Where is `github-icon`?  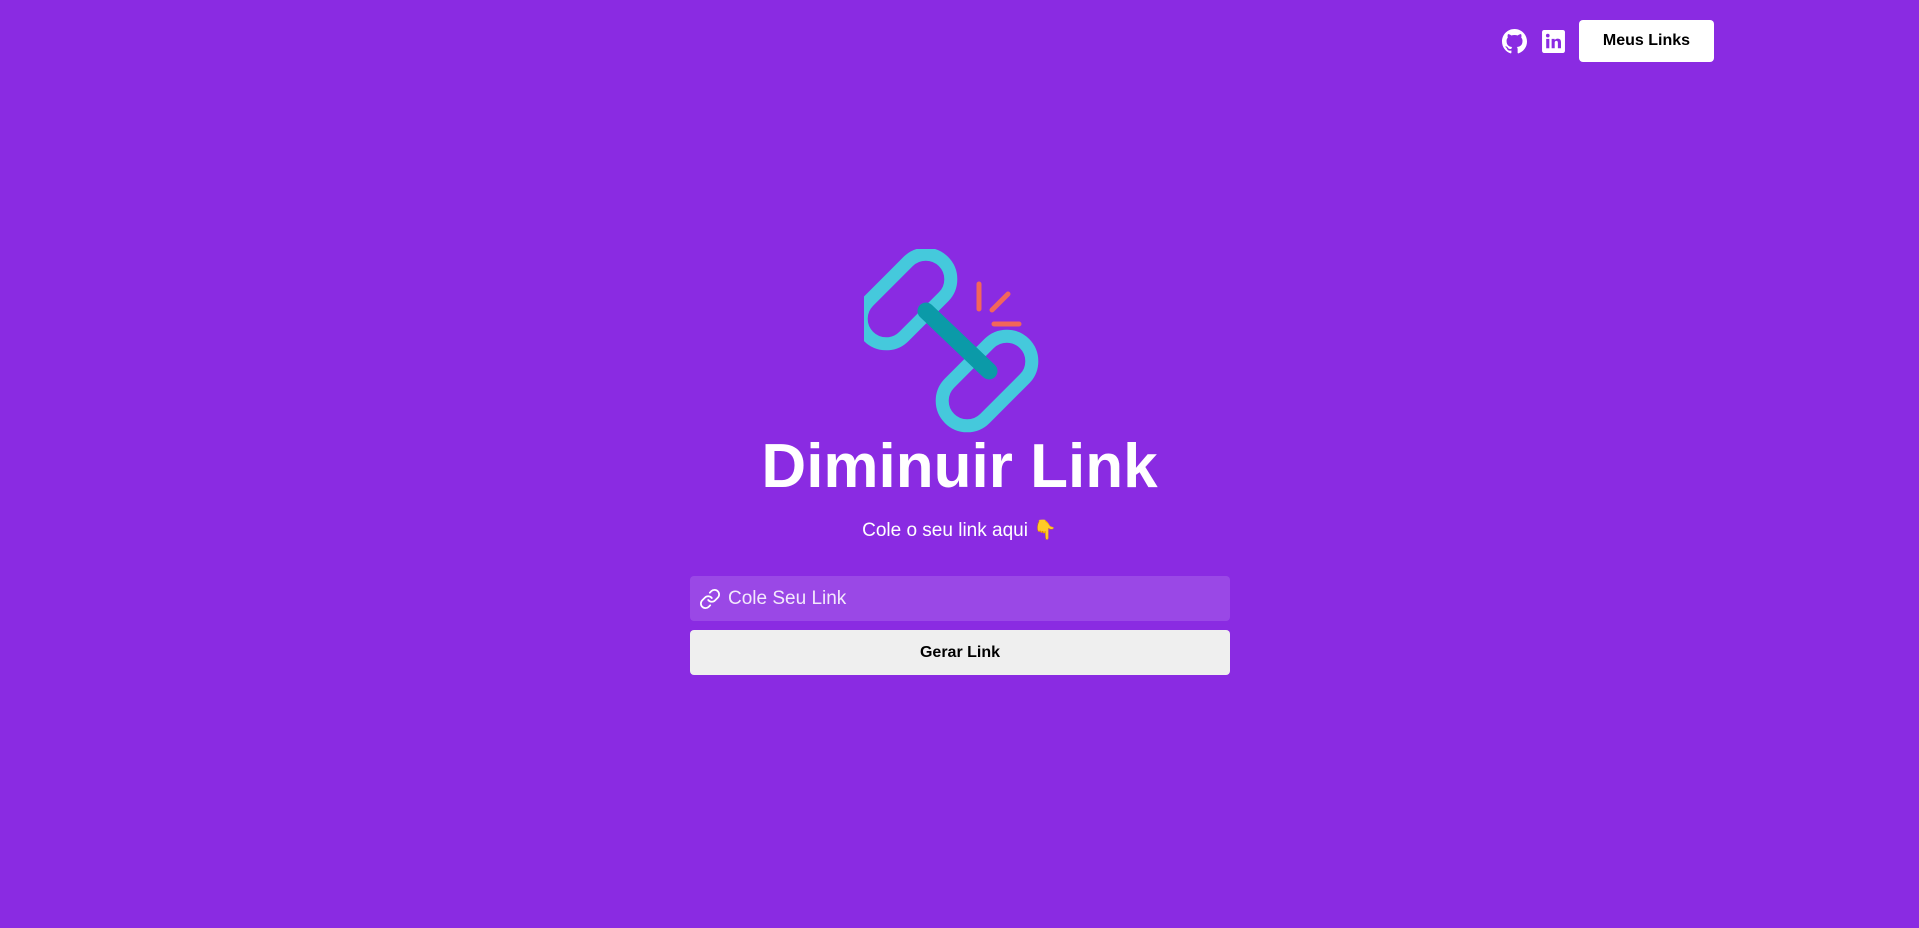
github-icon is located at coordinates (1514, 41).